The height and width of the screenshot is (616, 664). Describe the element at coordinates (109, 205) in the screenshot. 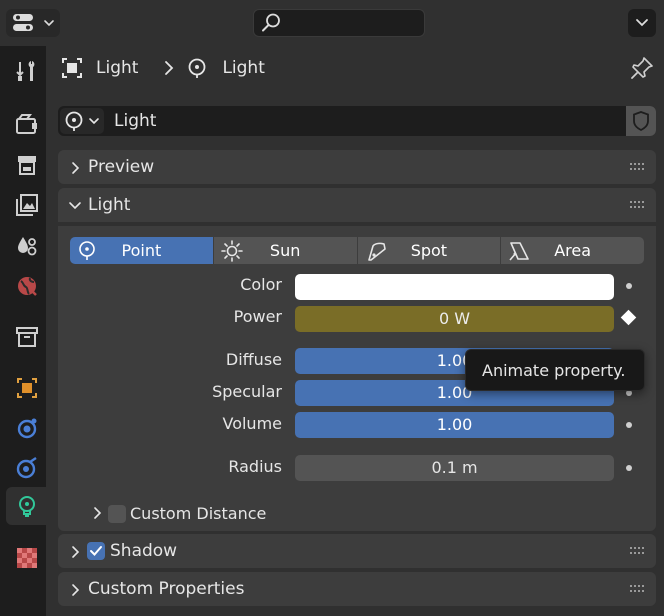

I see `light-panel-label: Light` at that location.